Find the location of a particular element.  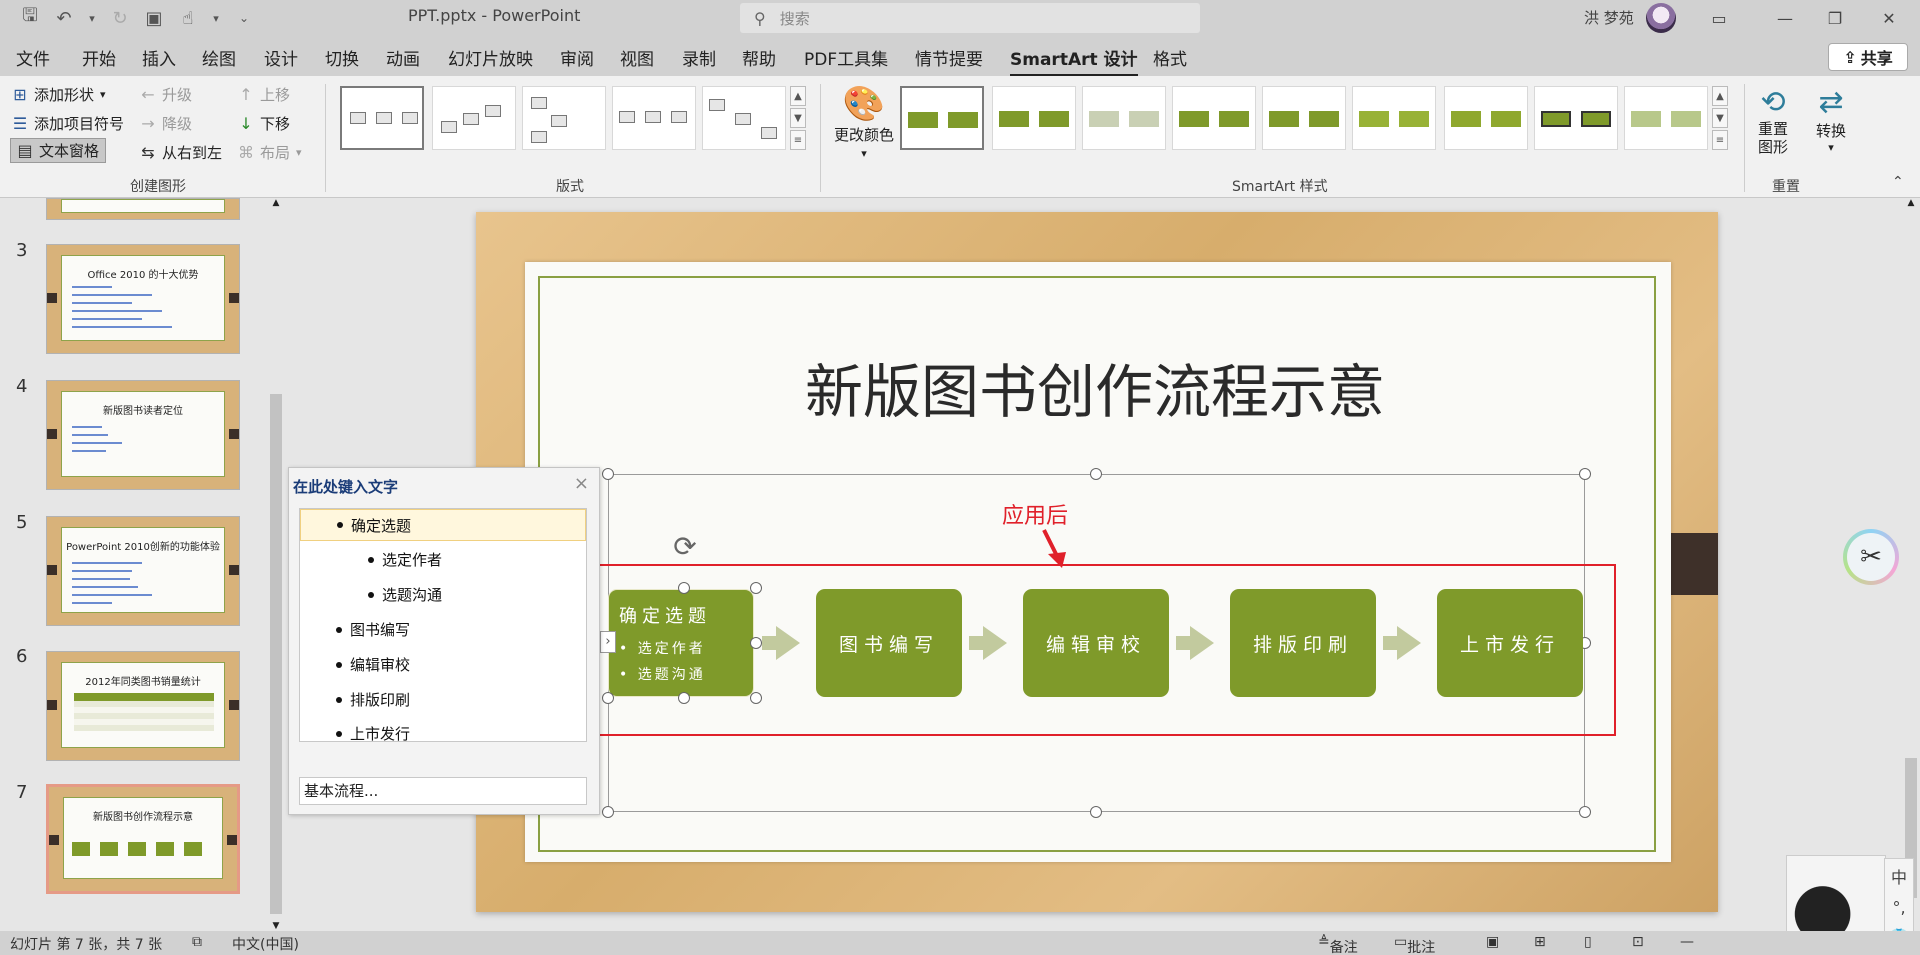

comments-button: ▭ 批注 is located at coordinates (1414, 944).